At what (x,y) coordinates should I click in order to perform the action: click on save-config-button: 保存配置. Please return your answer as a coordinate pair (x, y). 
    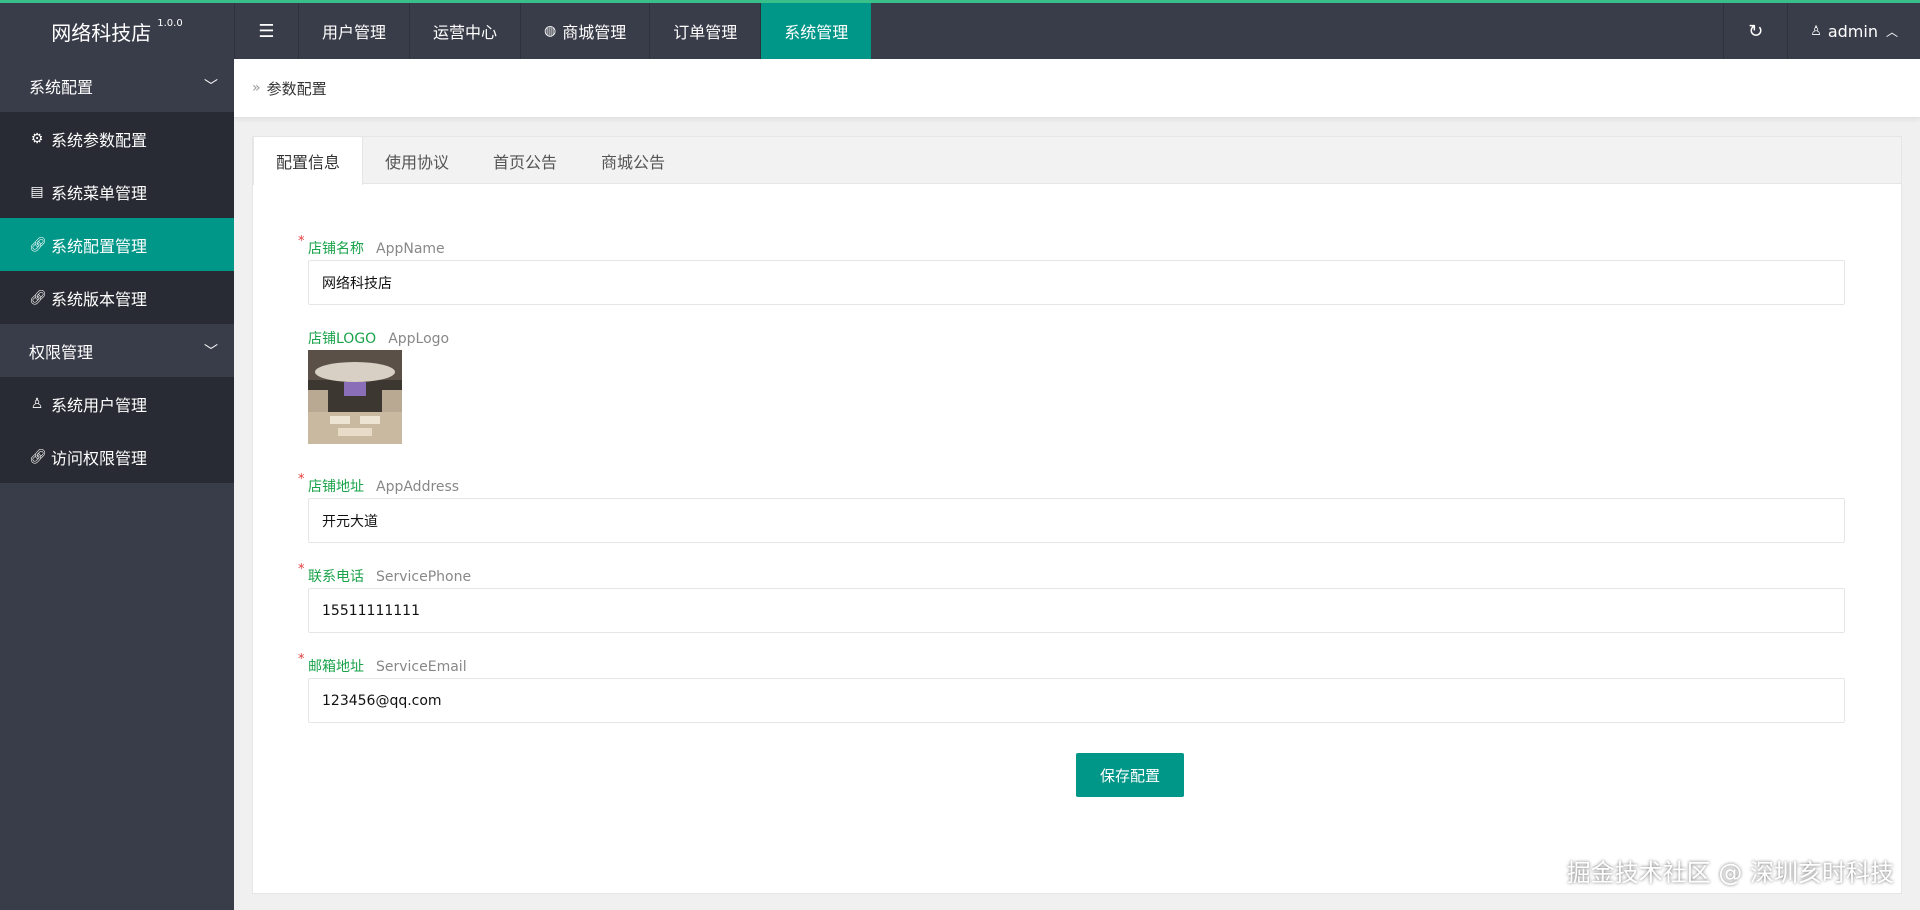
    Looking at the image, I should click on (1130, 775).